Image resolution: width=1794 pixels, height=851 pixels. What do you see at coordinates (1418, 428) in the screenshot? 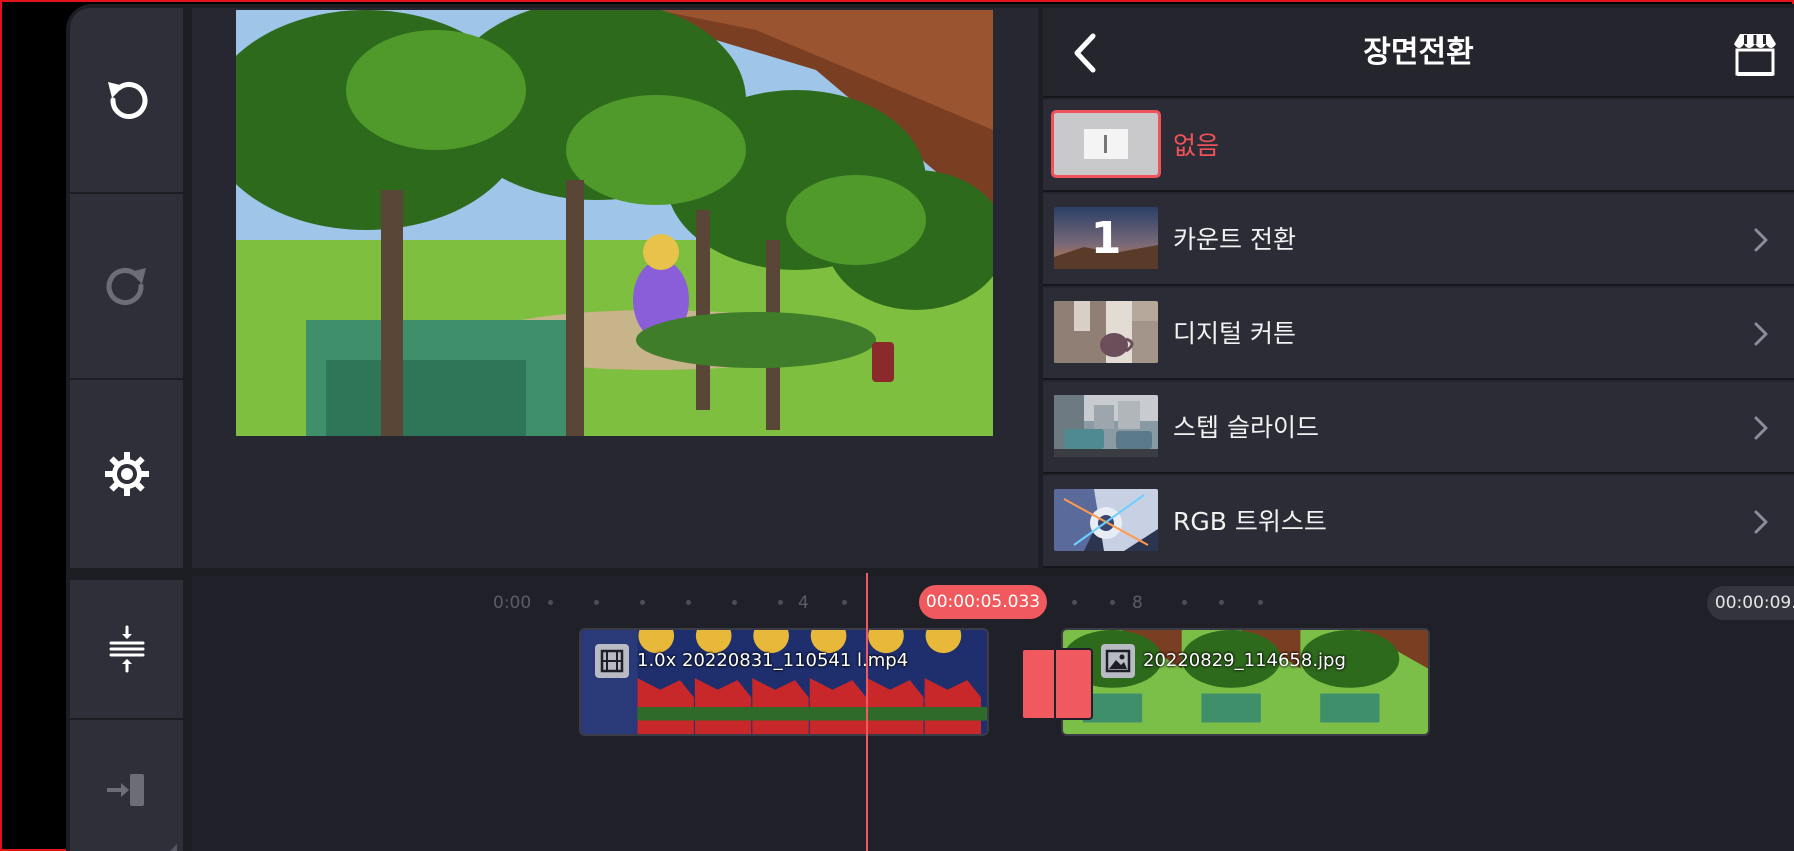
I see `transition-item-step-slide: 스텝 슬라이드` at bounding box center [1418, 428].